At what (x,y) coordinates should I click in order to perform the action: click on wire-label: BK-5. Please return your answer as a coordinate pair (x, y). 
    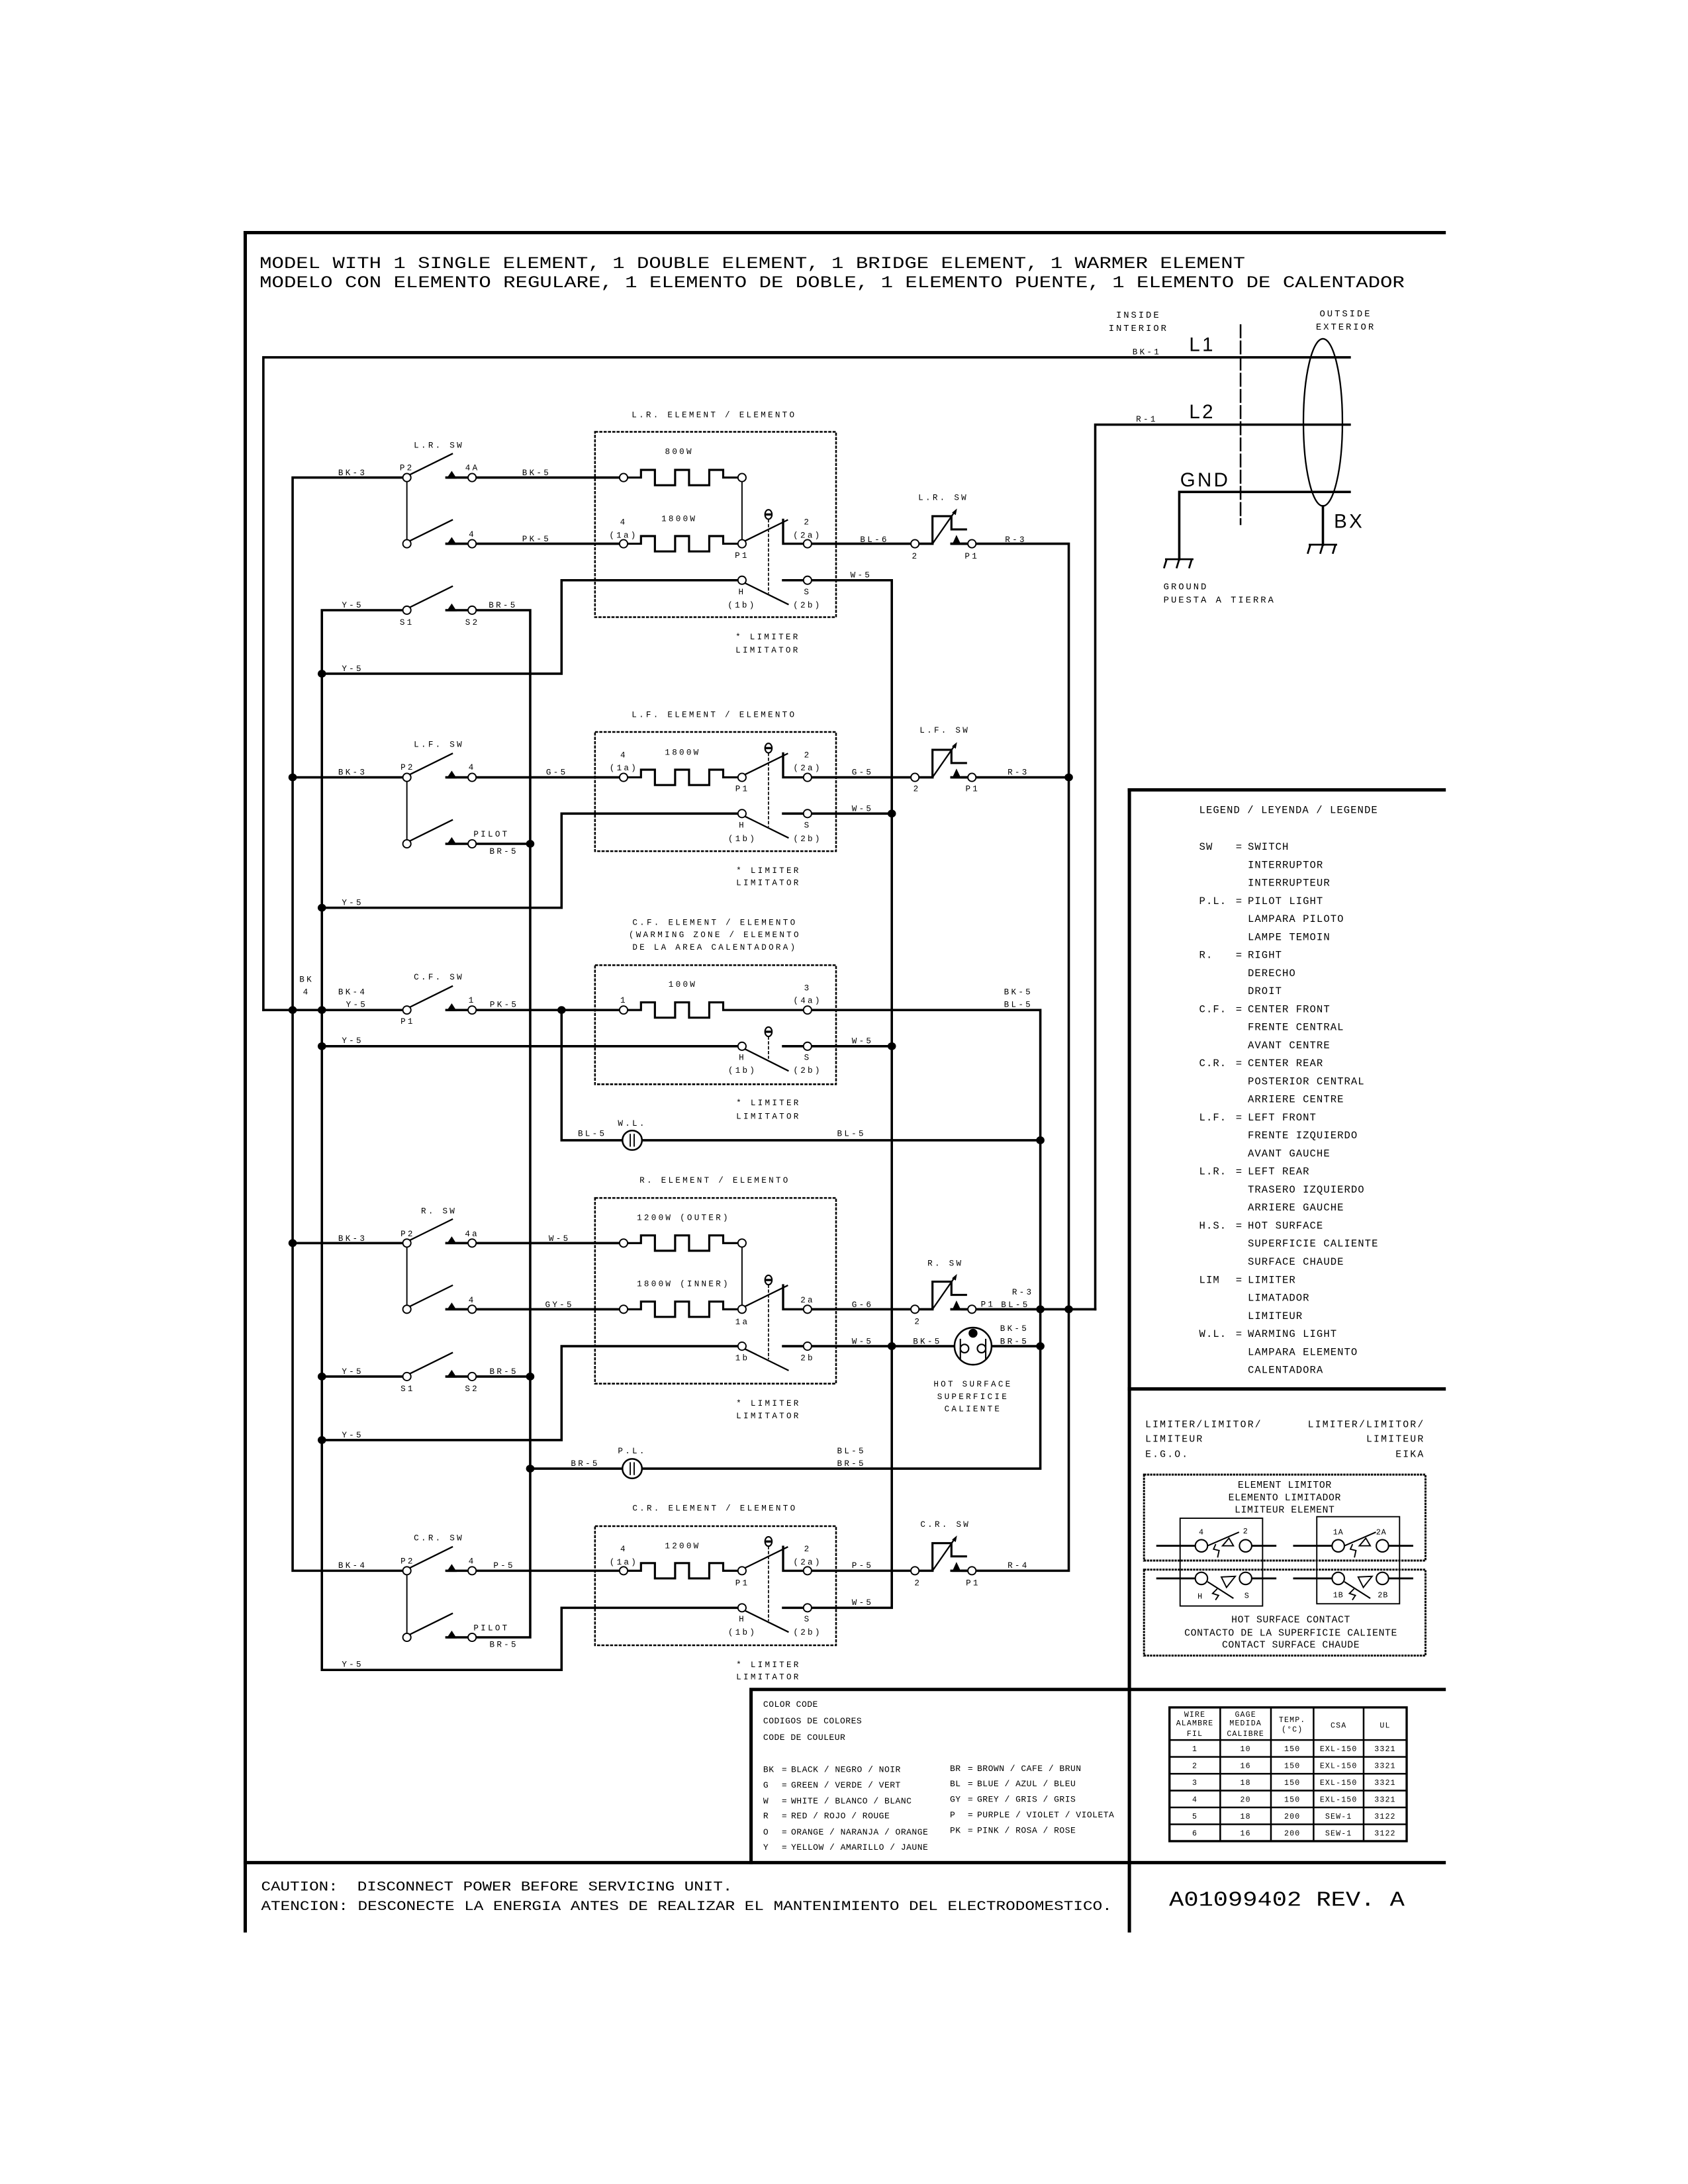
    Looking at the image, I should click on (1018, 992).